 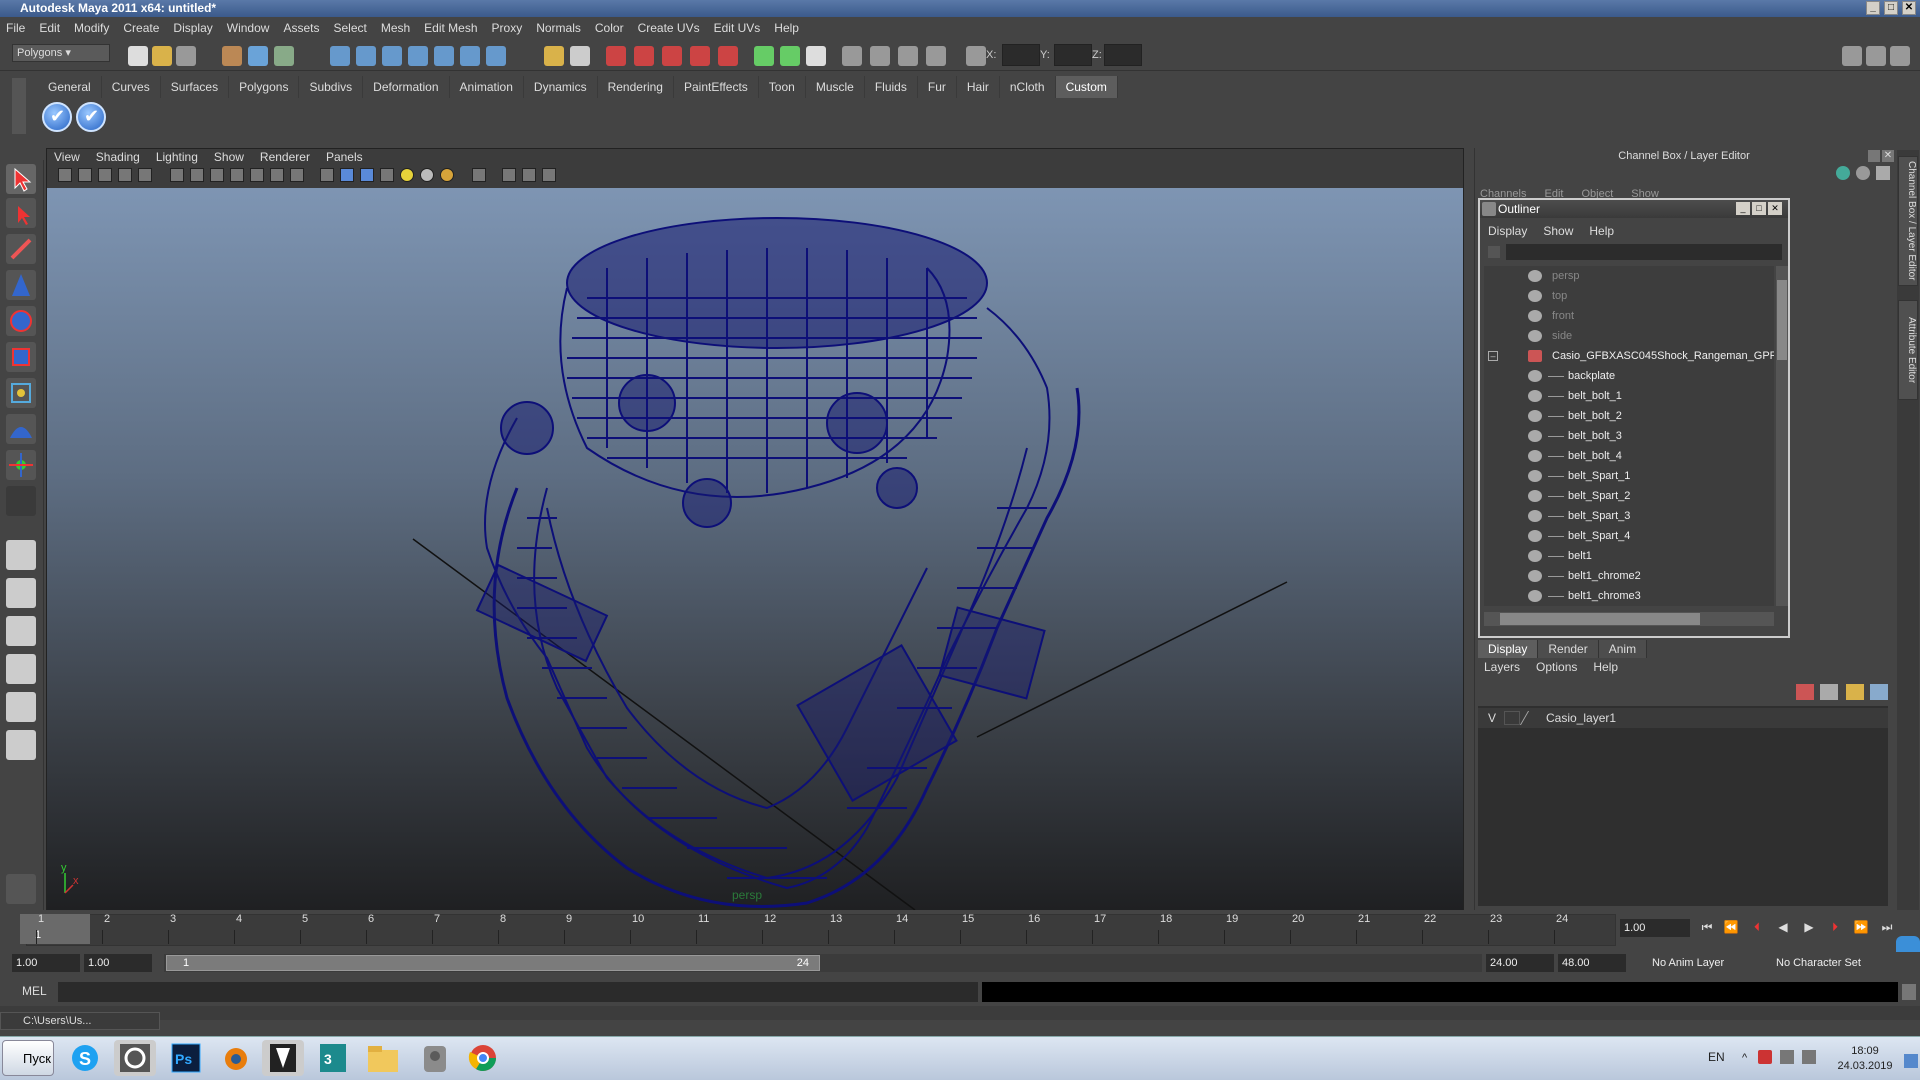 I want to click on layout-graph-icon, so click(x=21, y=669).